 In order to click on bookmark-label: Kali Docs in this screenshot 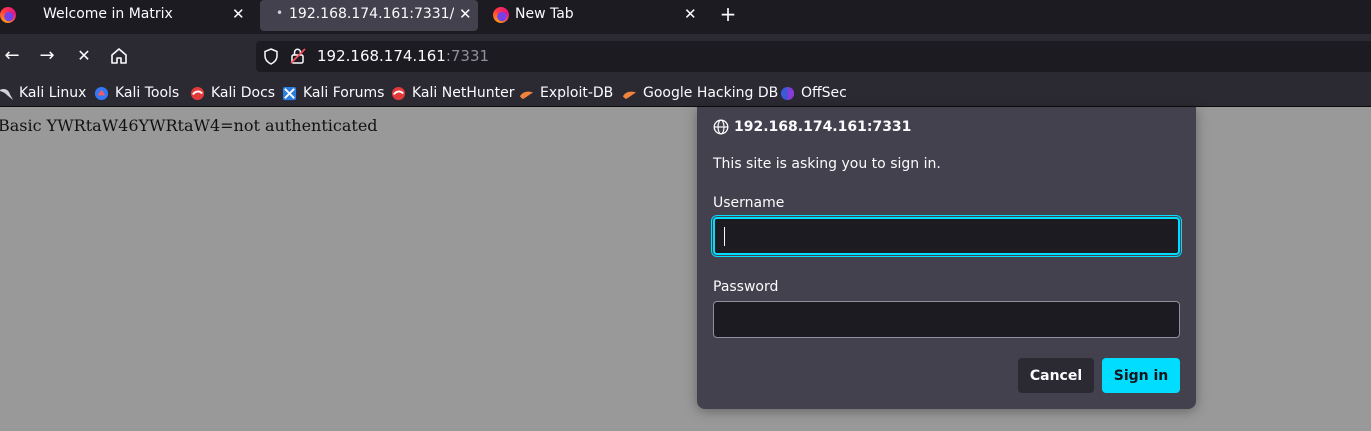, I will do `click(243, 93)`.